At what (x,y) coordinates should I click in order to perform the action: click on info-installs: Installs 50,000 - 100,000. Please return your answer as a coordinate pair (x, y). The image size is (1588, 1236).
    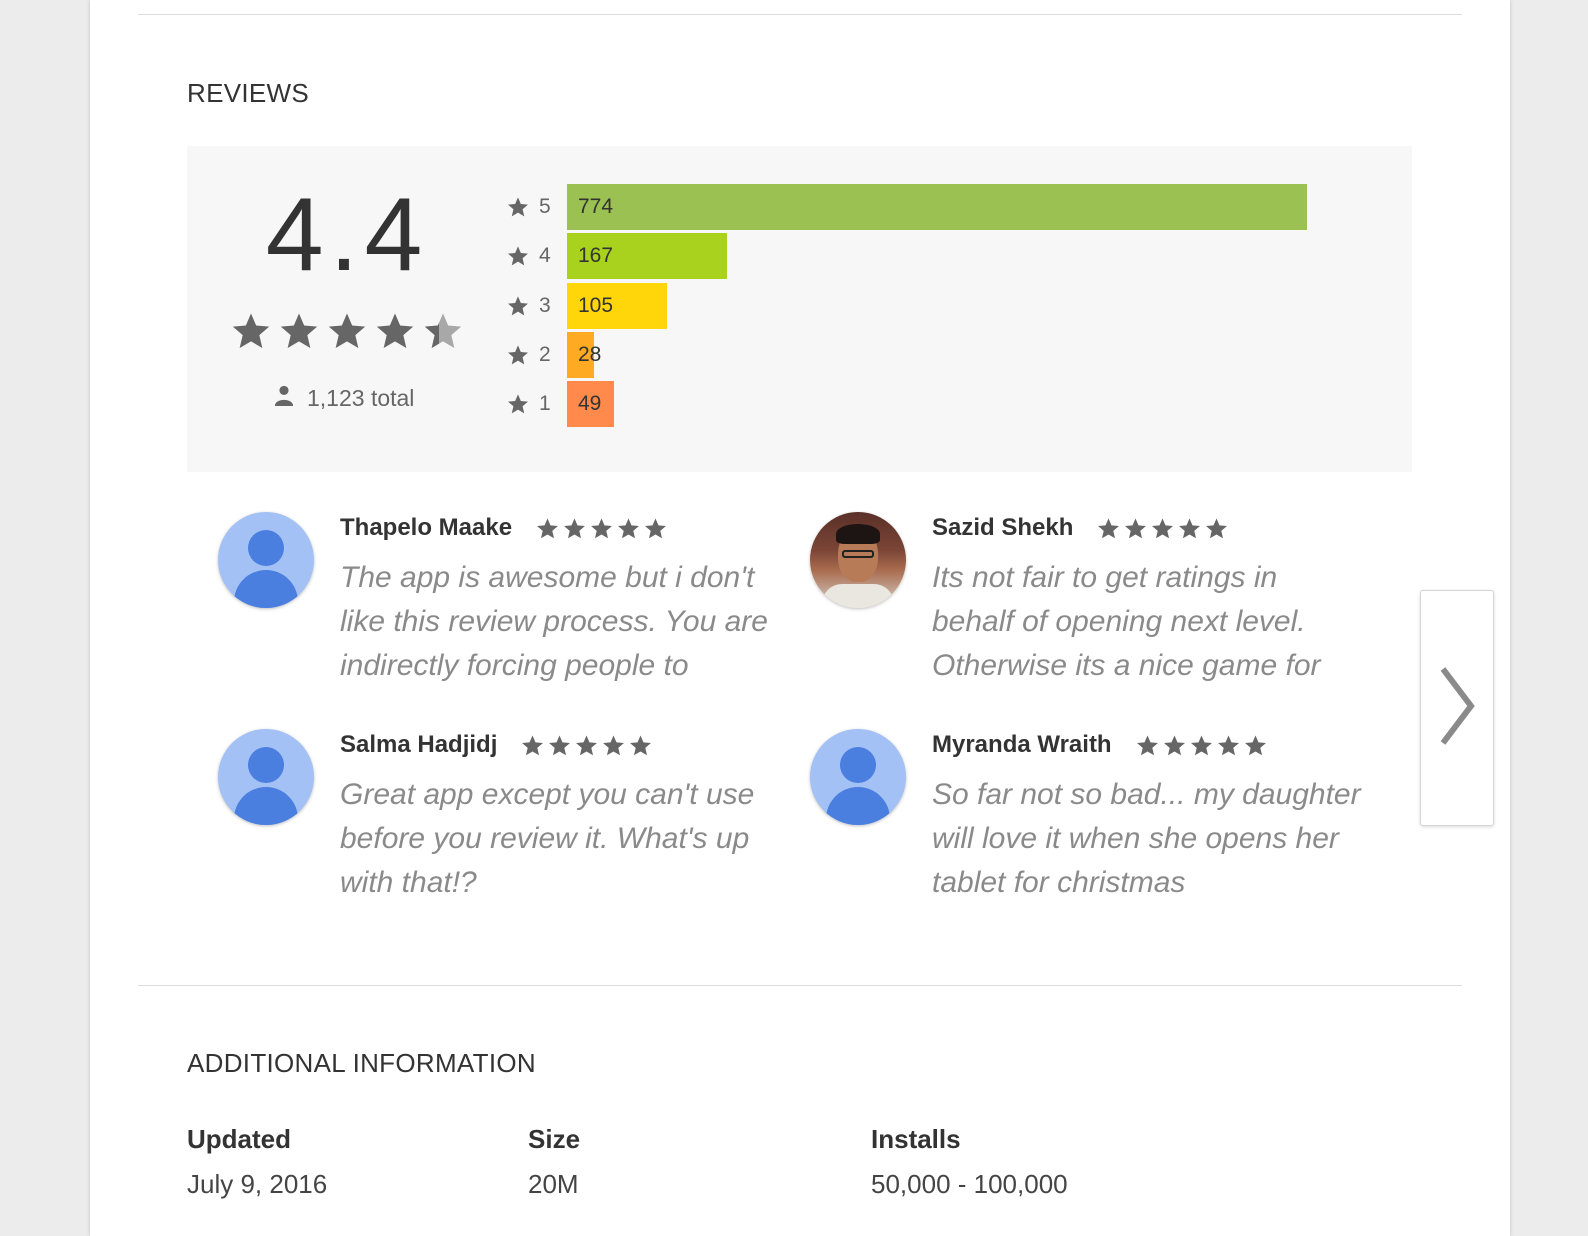
    Looking at the image, I should click on (969, 1162).